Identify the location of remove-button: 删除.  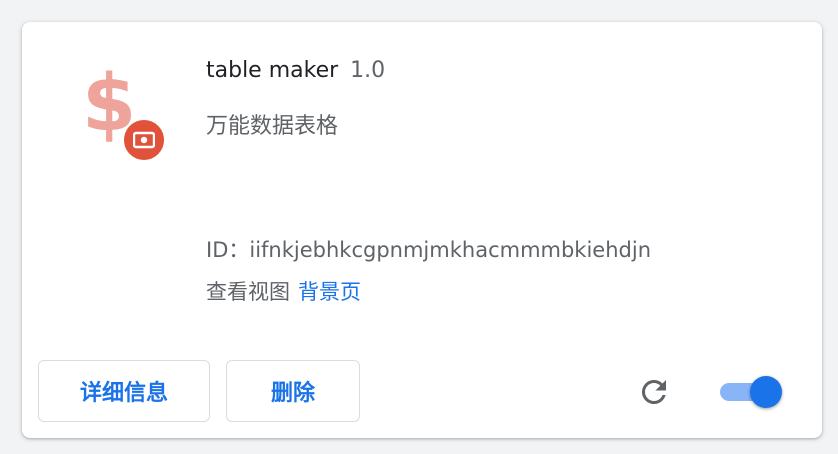
(293, 391).